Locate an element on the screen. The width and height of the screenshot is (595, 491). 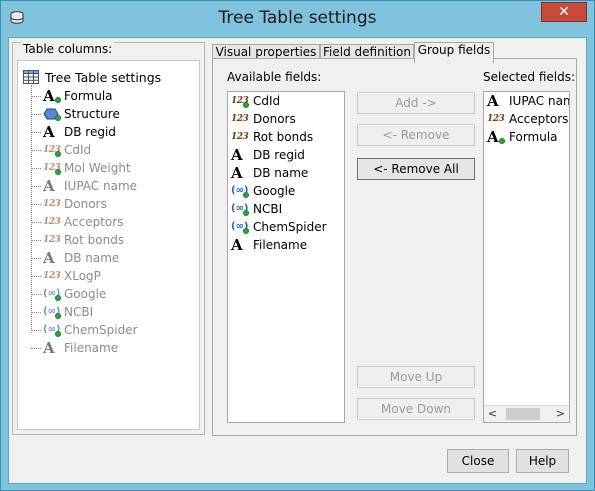
tree-item-label: NCBI is located at coordinates (79, 312).